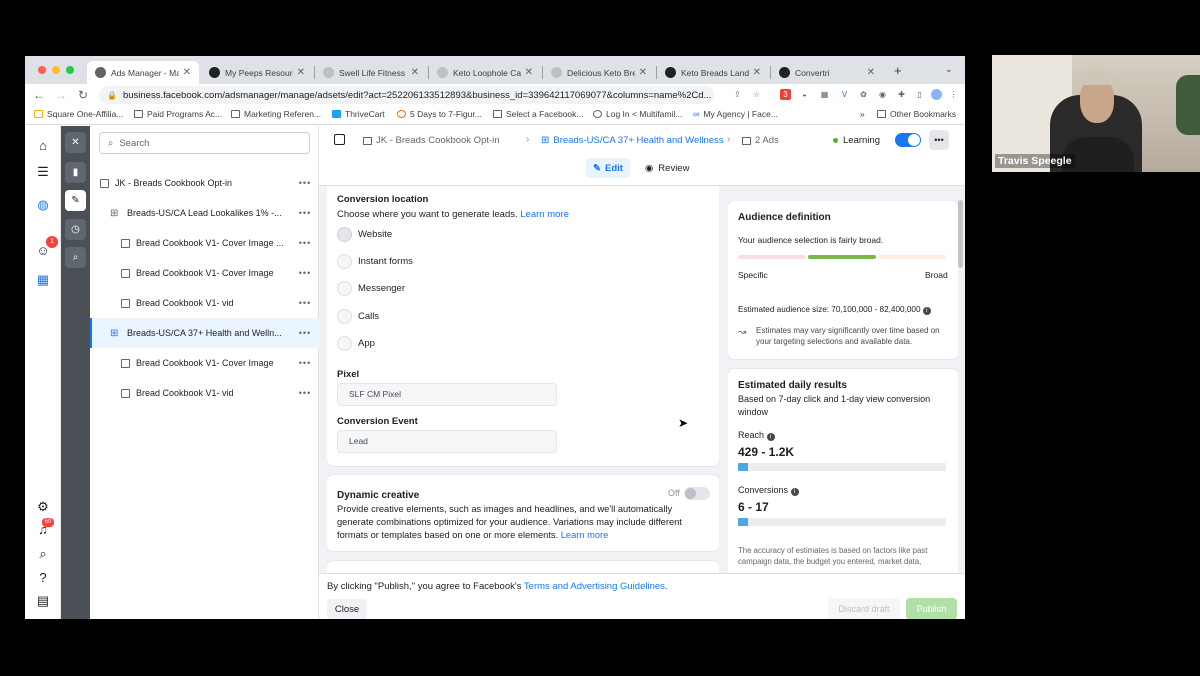 The width and height of the screenshot is (1200, 676). I want to click on browser-tab-swell-life: Swell Life Fitness ✕, so click(371, 72).